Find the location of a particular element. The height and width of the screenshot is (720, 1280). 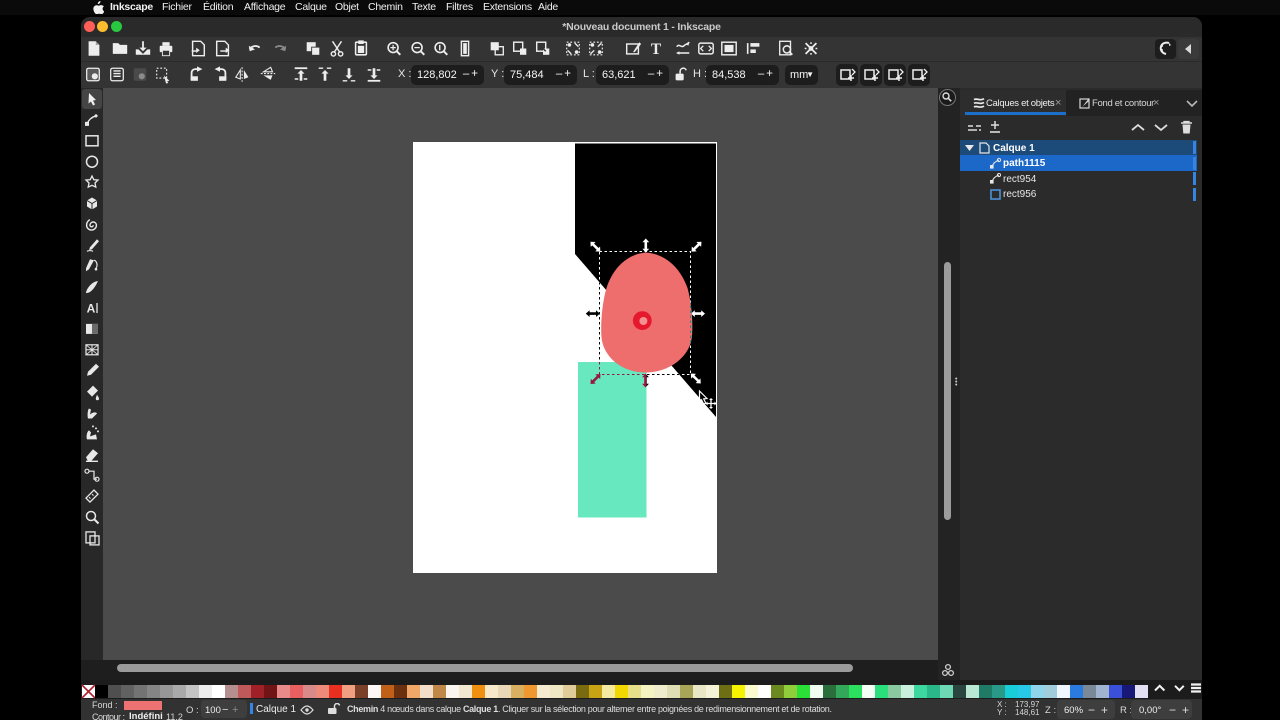

svg-text: A is located at coordinates (91, 309).